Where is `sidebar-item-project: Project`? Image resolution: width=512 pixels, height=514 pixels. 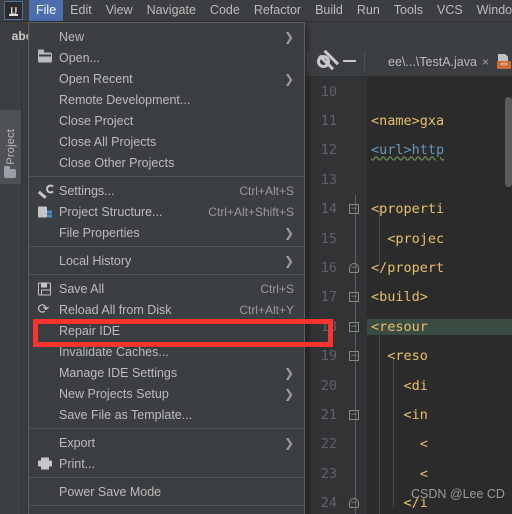 sidebar-item-project: Project is located at coordinates (10, 147).